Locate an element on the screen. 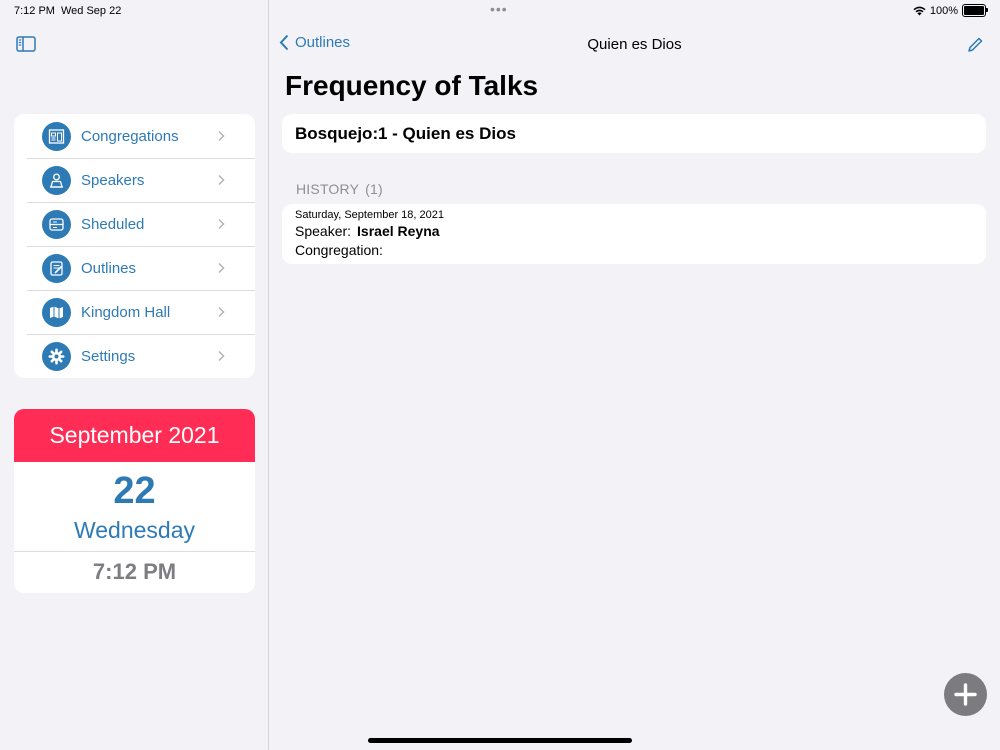 Image resolution: width=1000 pixels, height=750 pixels. sidebar-item-scheduled: Sheduled is located at coordinates (134, 224).